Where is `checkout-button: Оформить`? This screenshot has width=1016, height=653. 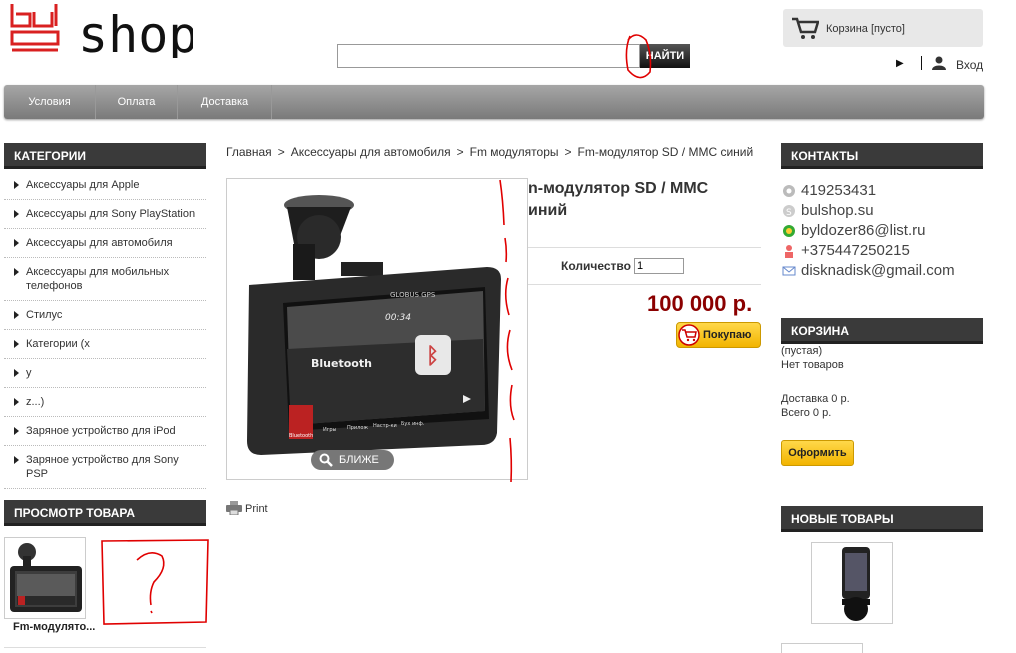
checkout-button: Оформить is located at coordinates (817, 453).